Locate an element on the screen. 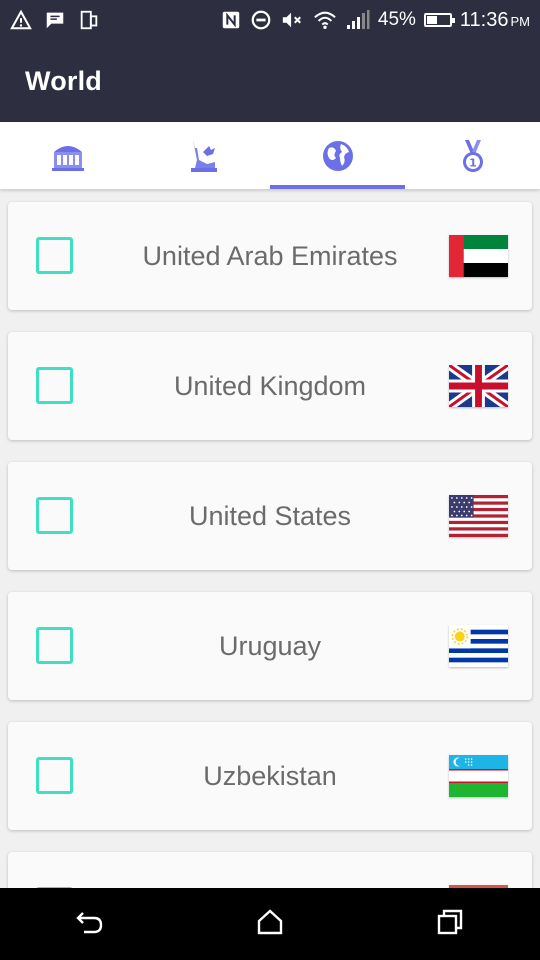  tab-museum is located at coordinates (67, 155).